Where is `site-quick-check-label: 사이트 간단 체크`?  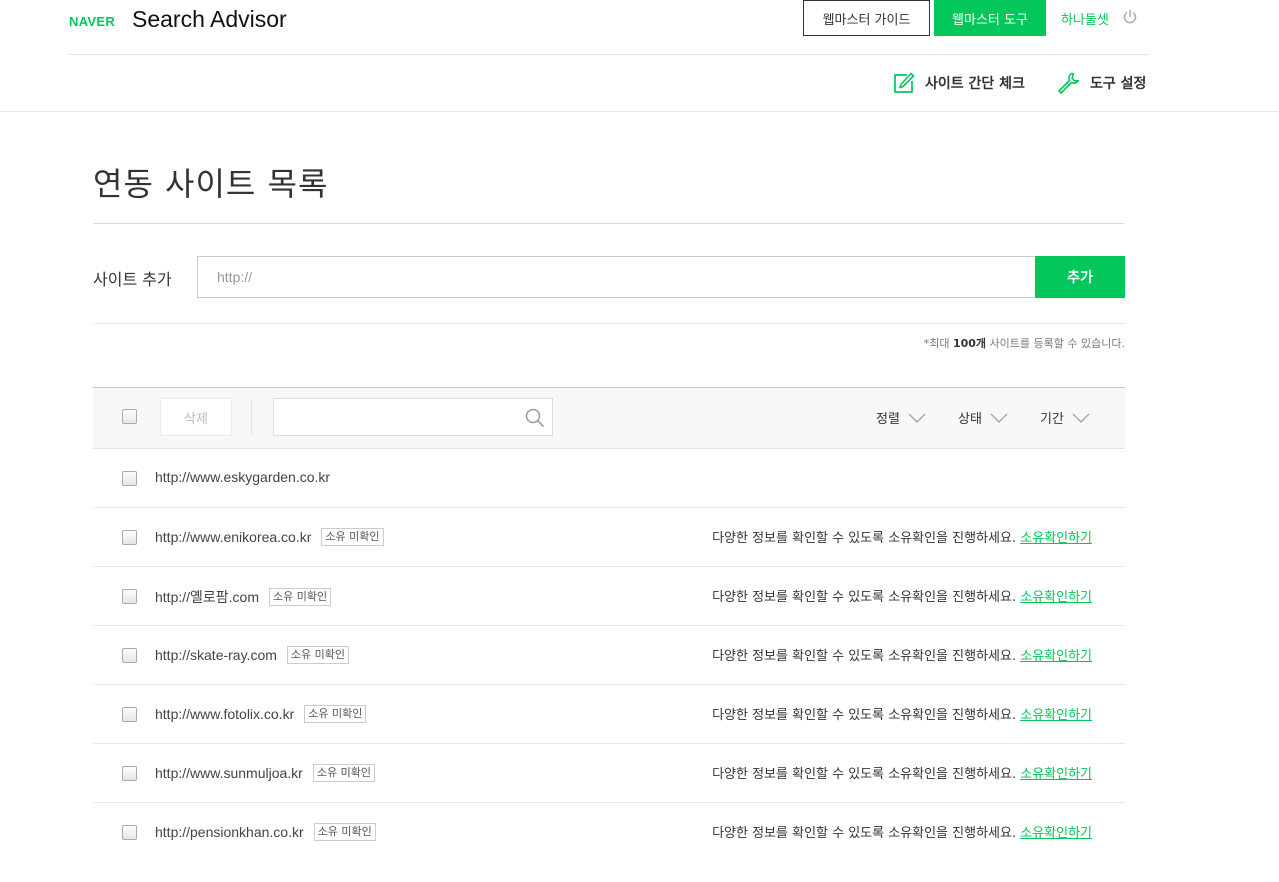 site-quick-check-label: 사이트 간단 체크 is located at coordinates (975, 84).